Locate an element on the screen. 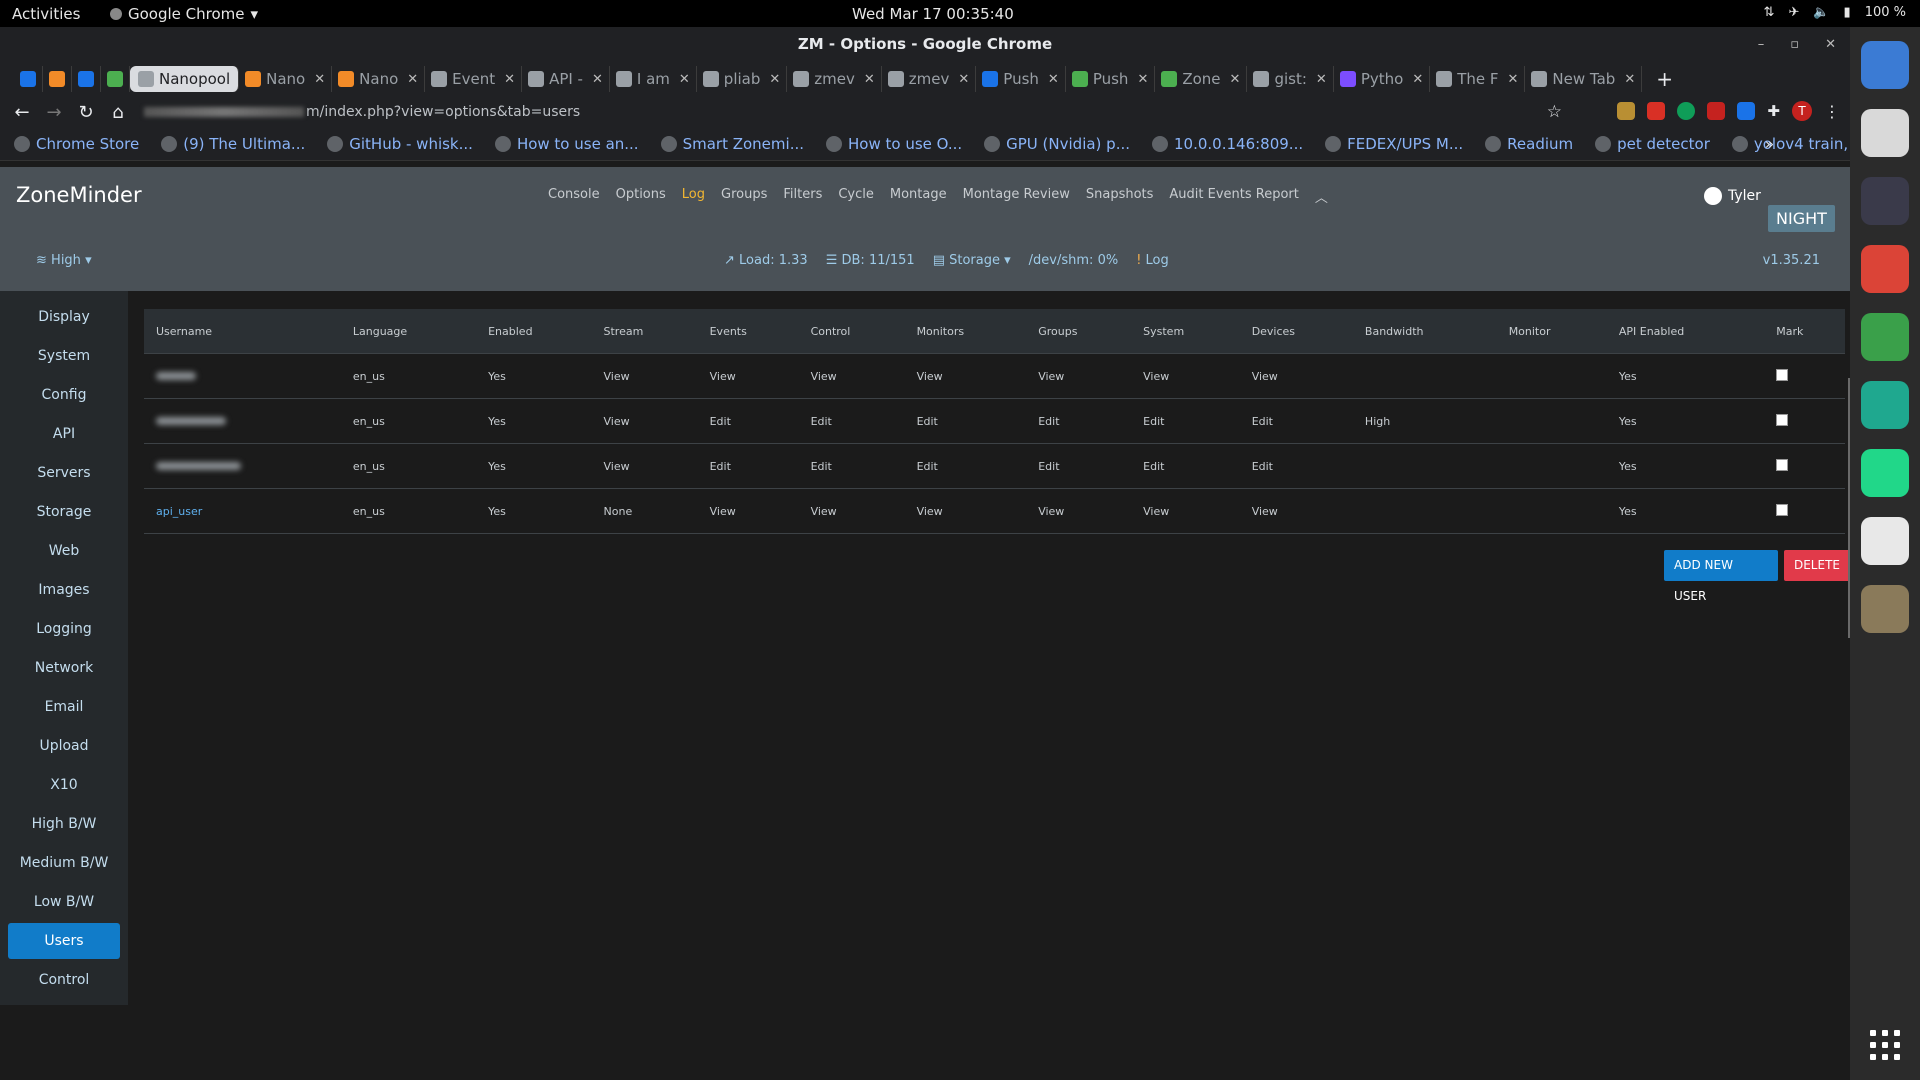  username-link: api_user is located at coordinates (179, 511).